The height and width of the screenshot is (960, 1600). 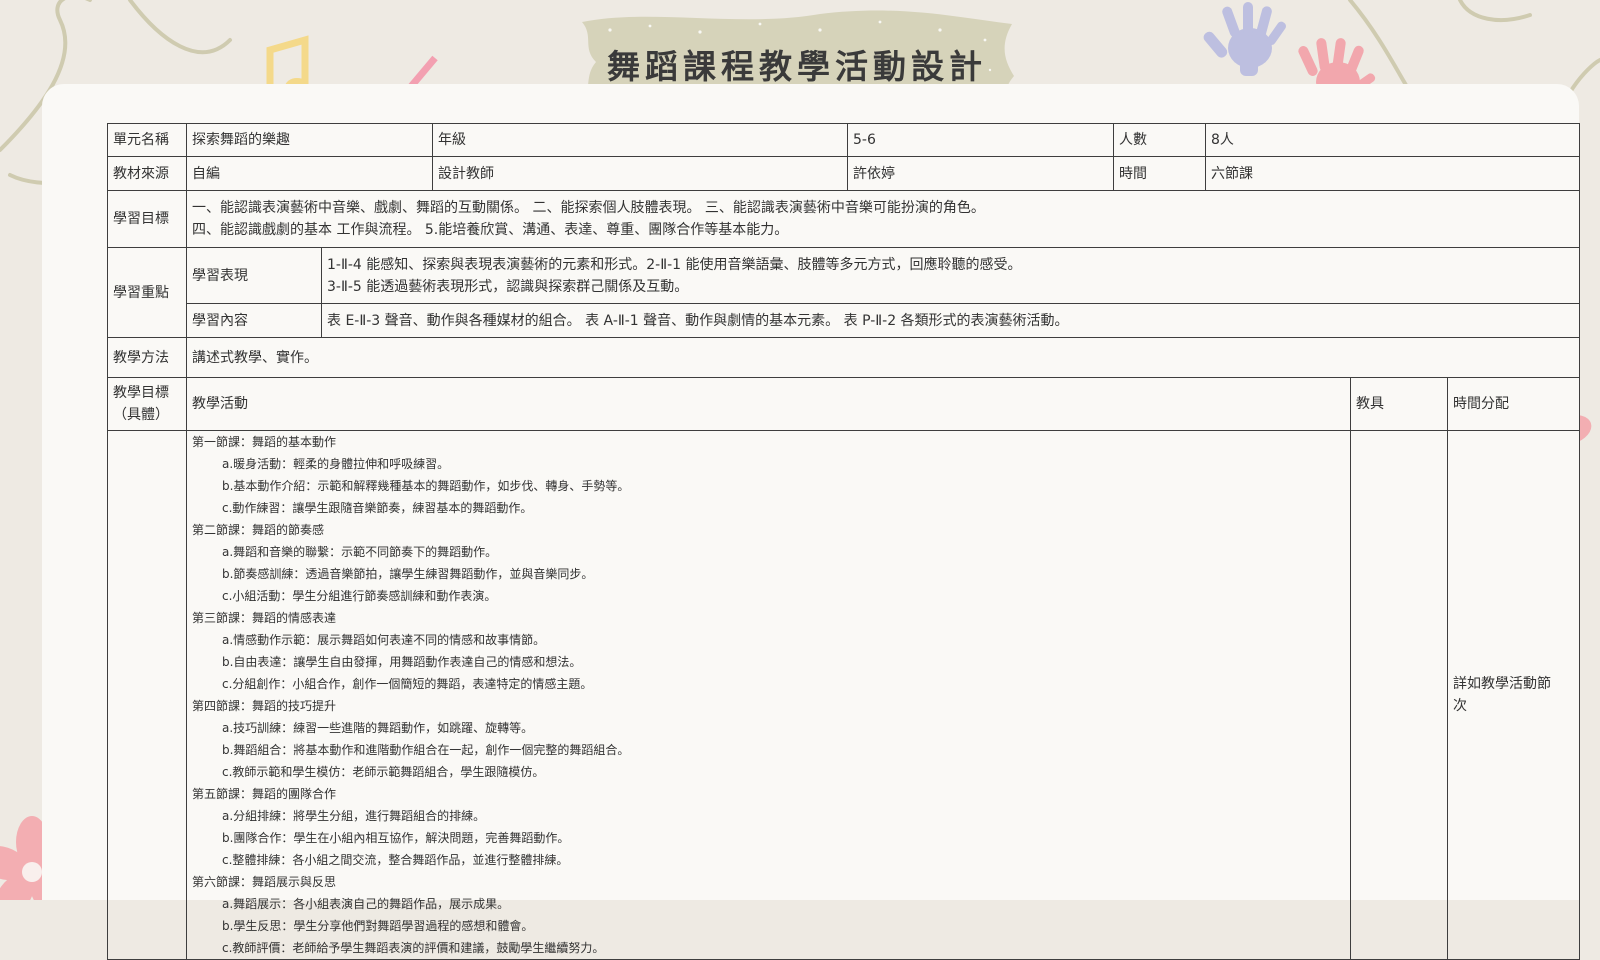 What do you see at coordinates (980, 140) in the screenshot?
I see `grade-value: 5-6` at bounding box center [980, 140].